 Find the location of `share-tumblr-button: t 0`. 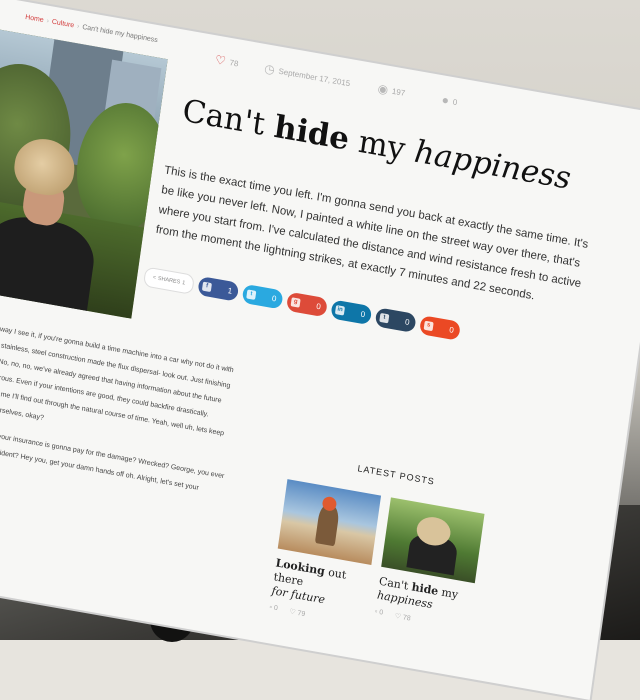

share-tumblr-button: t 0 is located at coordinates (395, 320).